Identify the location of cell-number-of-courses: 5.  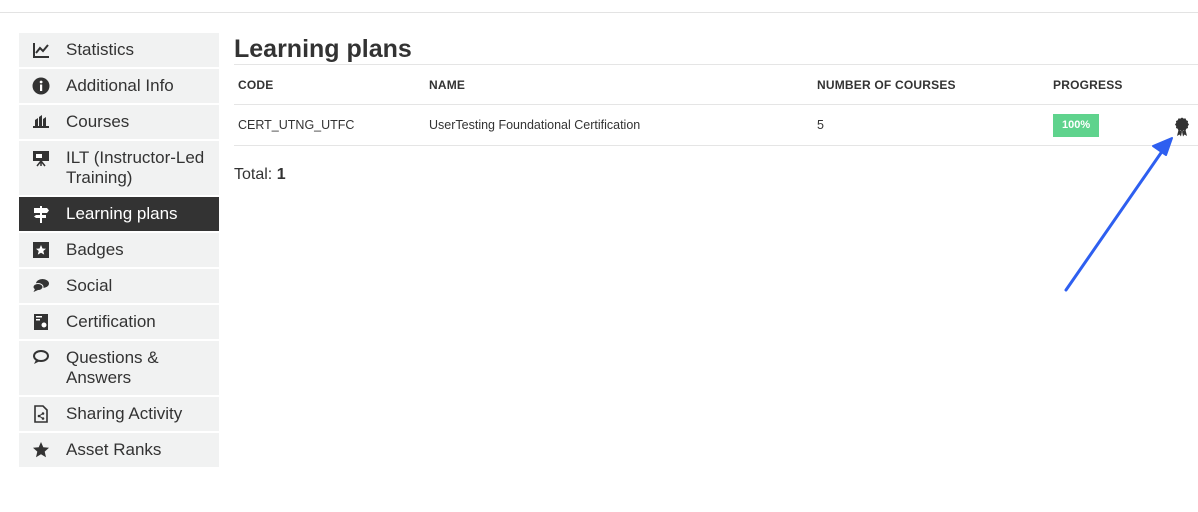
(931, 125).